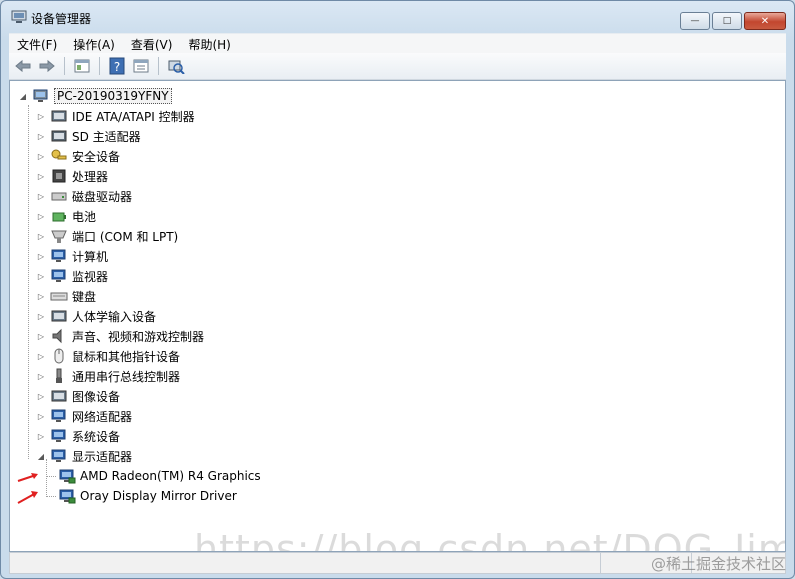  Describe the element at coordinates (82, 66) in the screenshot. I see `properties-icon` at that location.